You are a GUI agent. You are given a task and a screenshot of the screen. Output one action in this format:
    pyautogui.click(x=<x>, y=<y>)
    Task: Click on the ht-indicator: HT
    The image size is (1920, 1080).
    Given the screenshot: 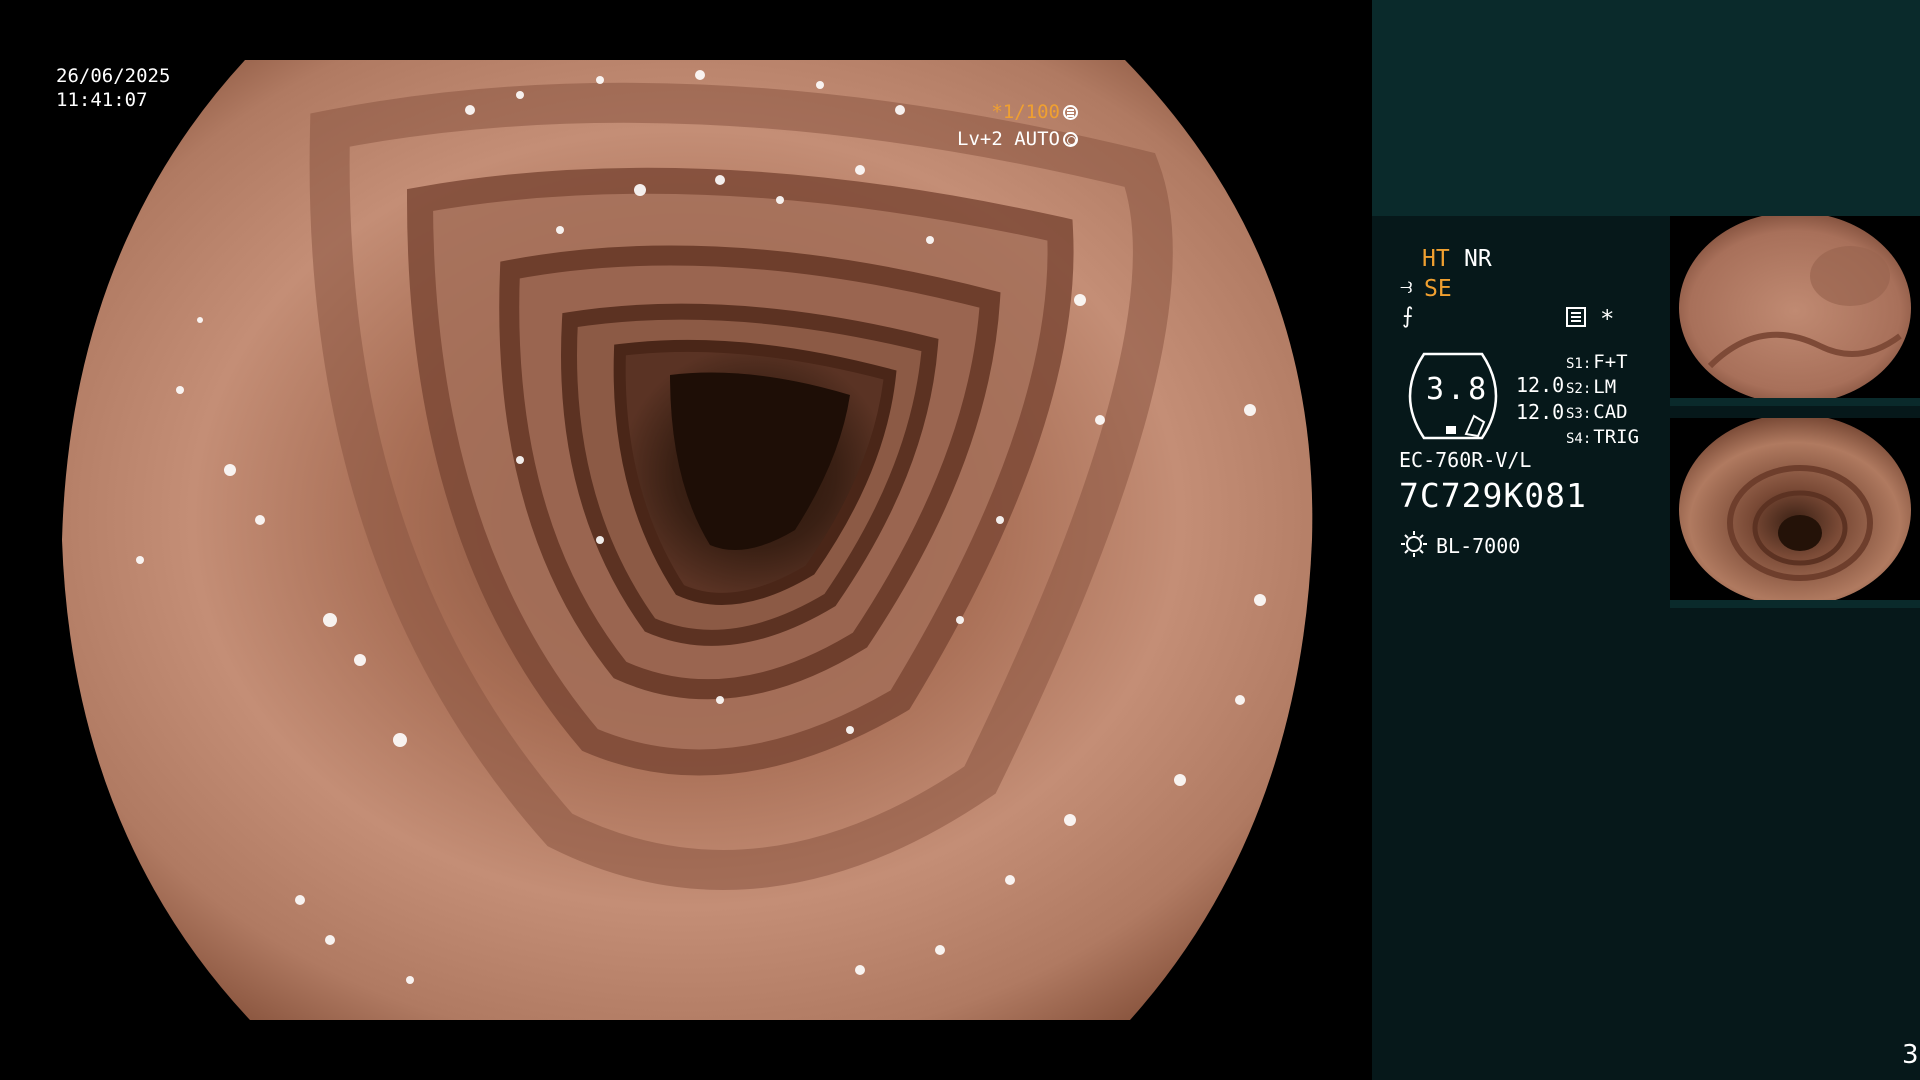 What is the action you would take?
    pyautogui.click(x=1436, y=259)
    